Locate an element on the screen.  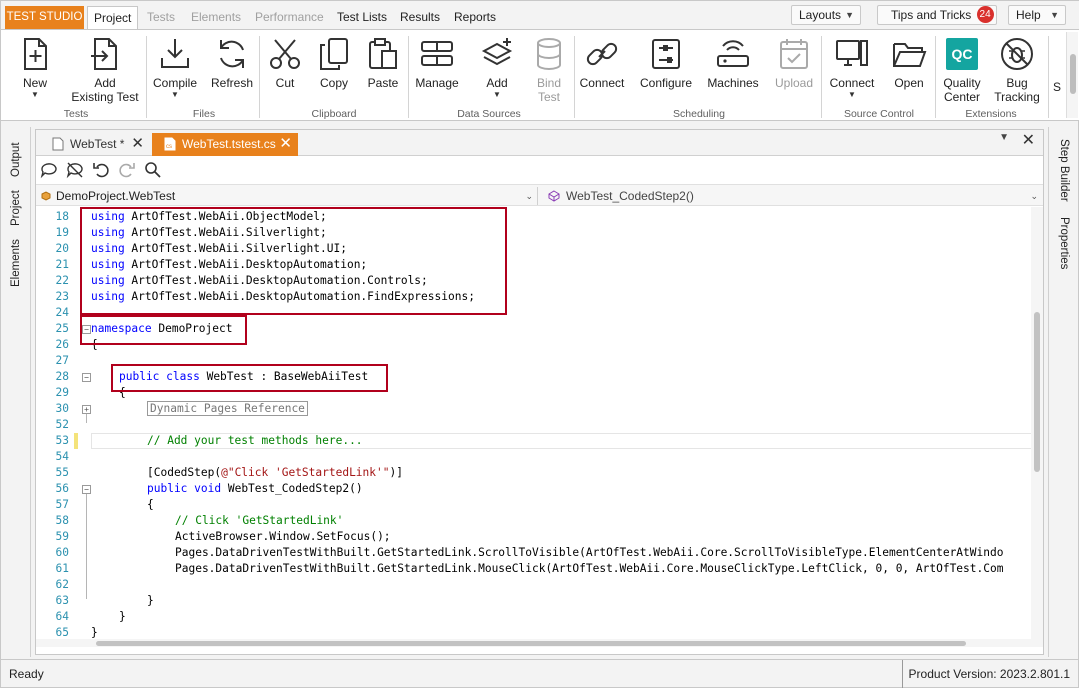
add-existing-test-button: Add Existing Test is located at coordinates (105, 73).